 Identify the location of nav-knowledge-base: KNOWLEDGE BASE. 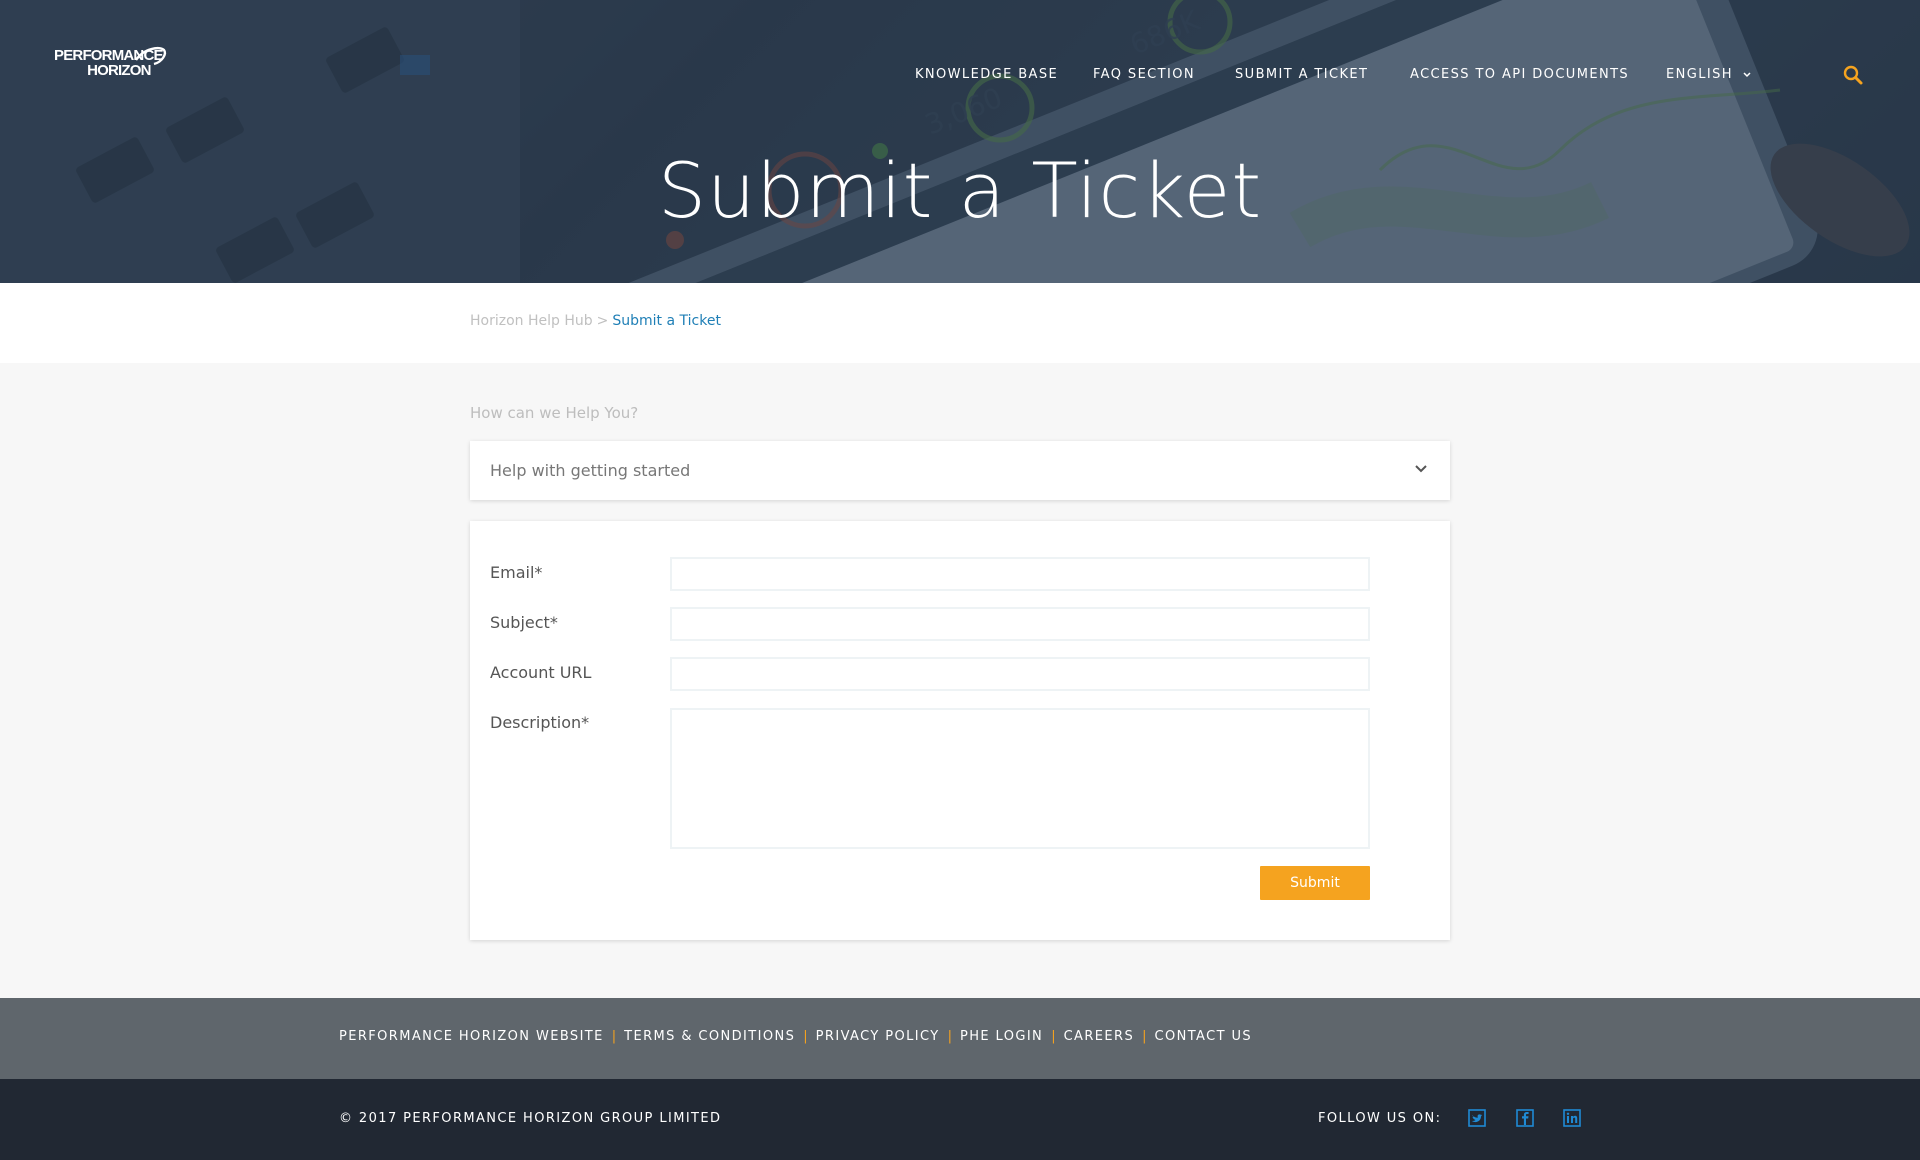
(986, 74).